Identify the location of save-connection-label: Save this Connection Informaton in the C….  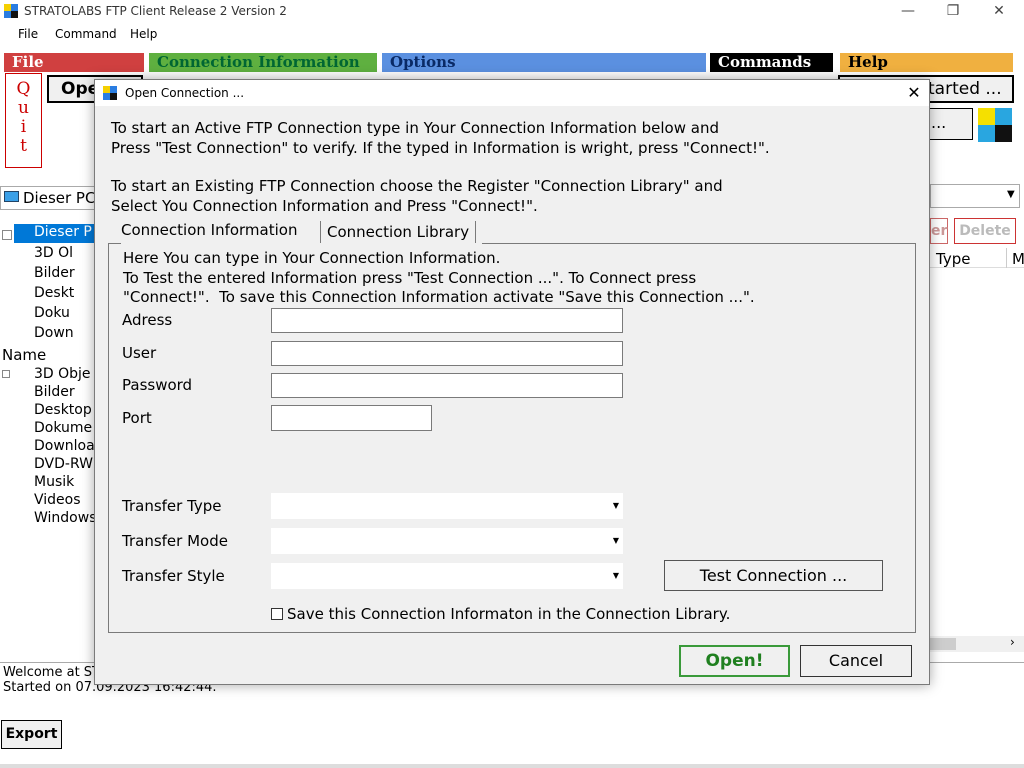
(509, 614).